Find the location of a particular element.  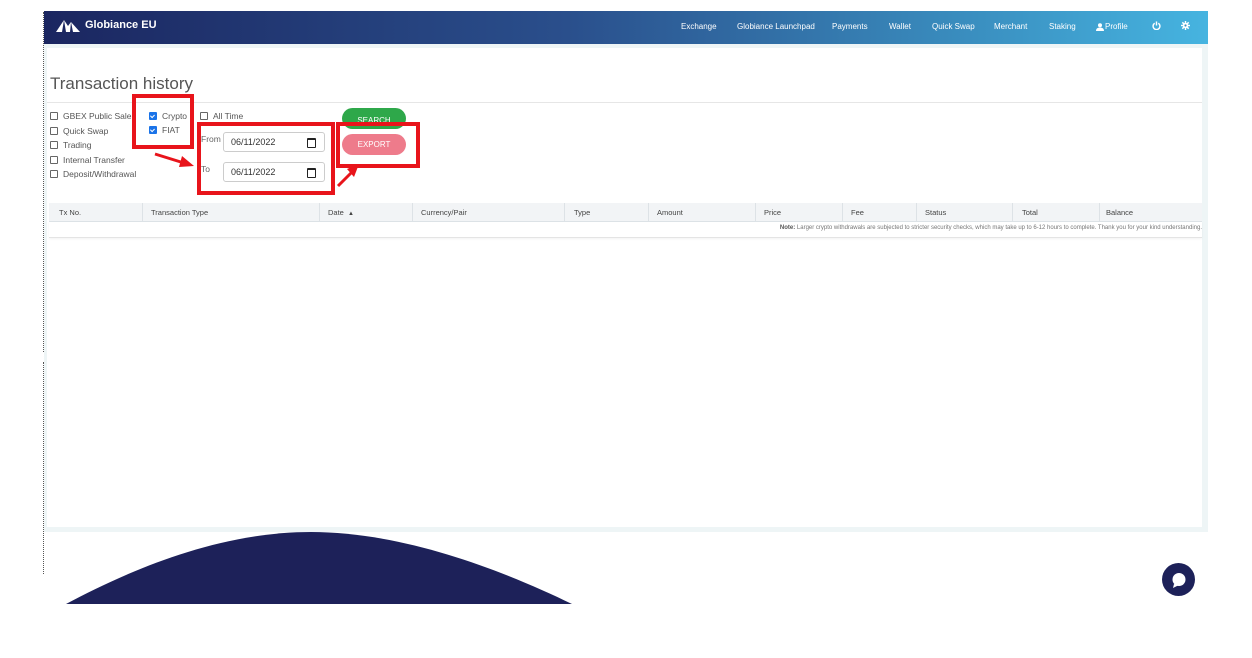

col-amount: Amount is located at coordinates (670, 212).